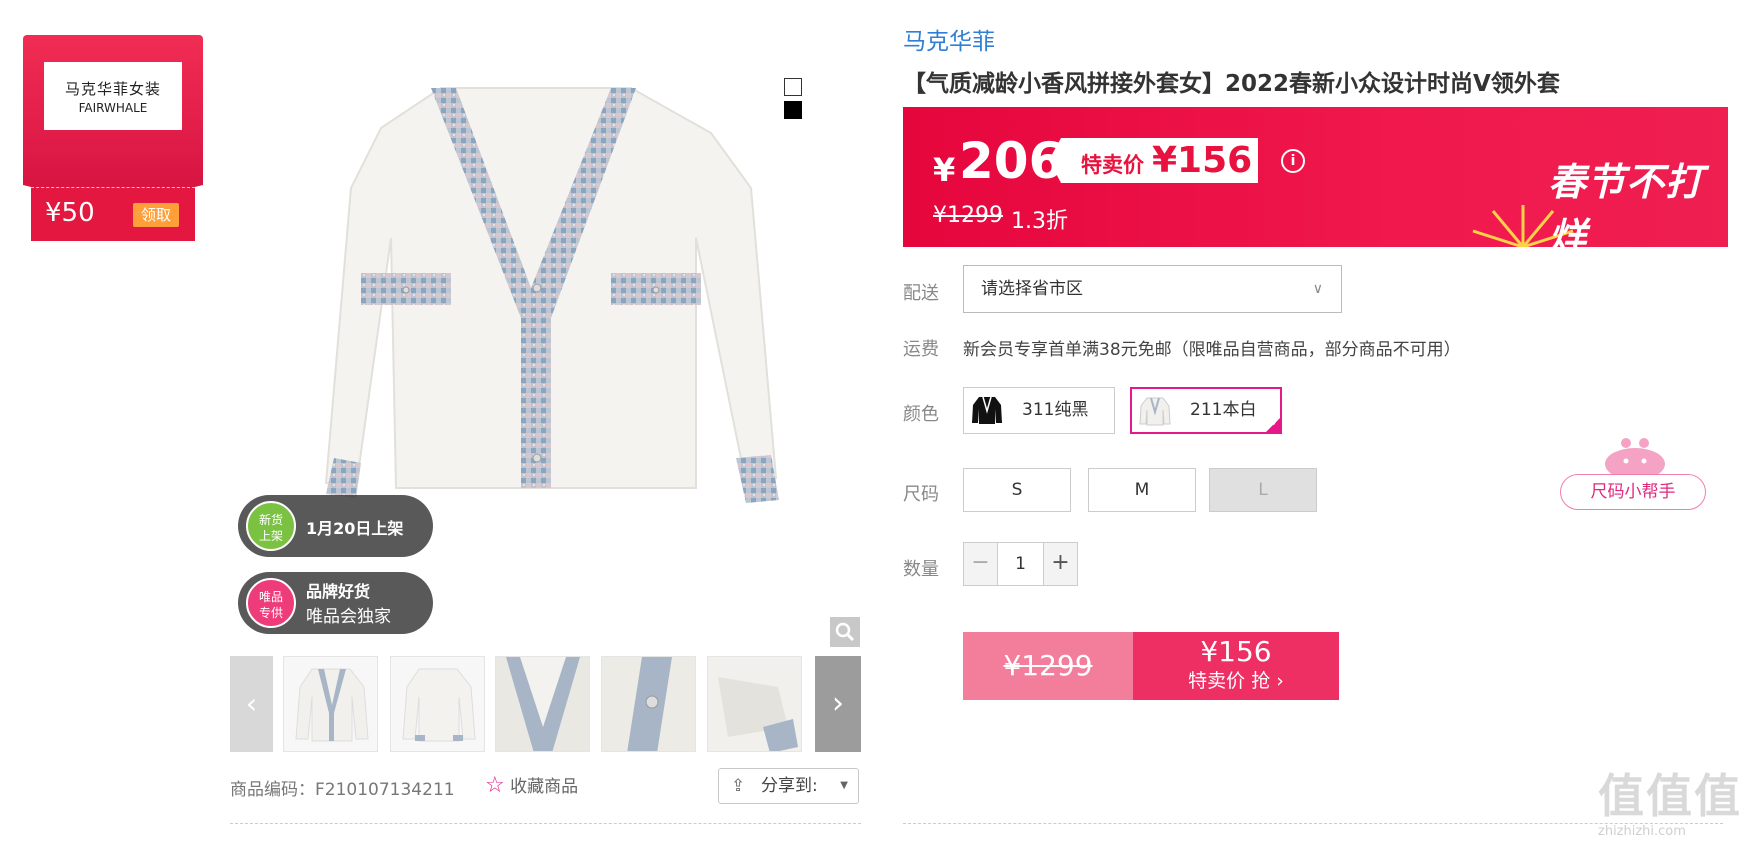 Image resolution: width=1752 pixels, height=842 pixels. I want to click on watermark-url: zhizhizhi.com, so click(1642, 831).